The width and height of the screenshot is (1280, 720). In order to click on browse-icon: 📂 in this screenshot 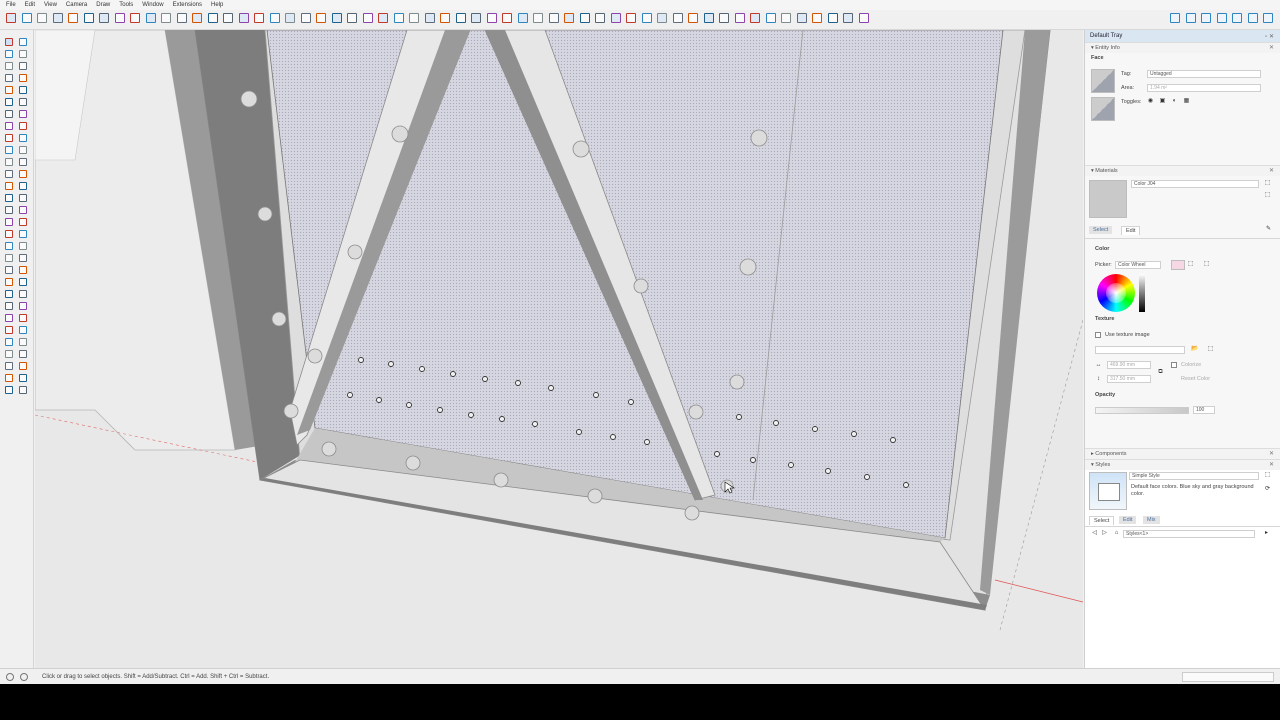, I will do `click(1194, 349)`.